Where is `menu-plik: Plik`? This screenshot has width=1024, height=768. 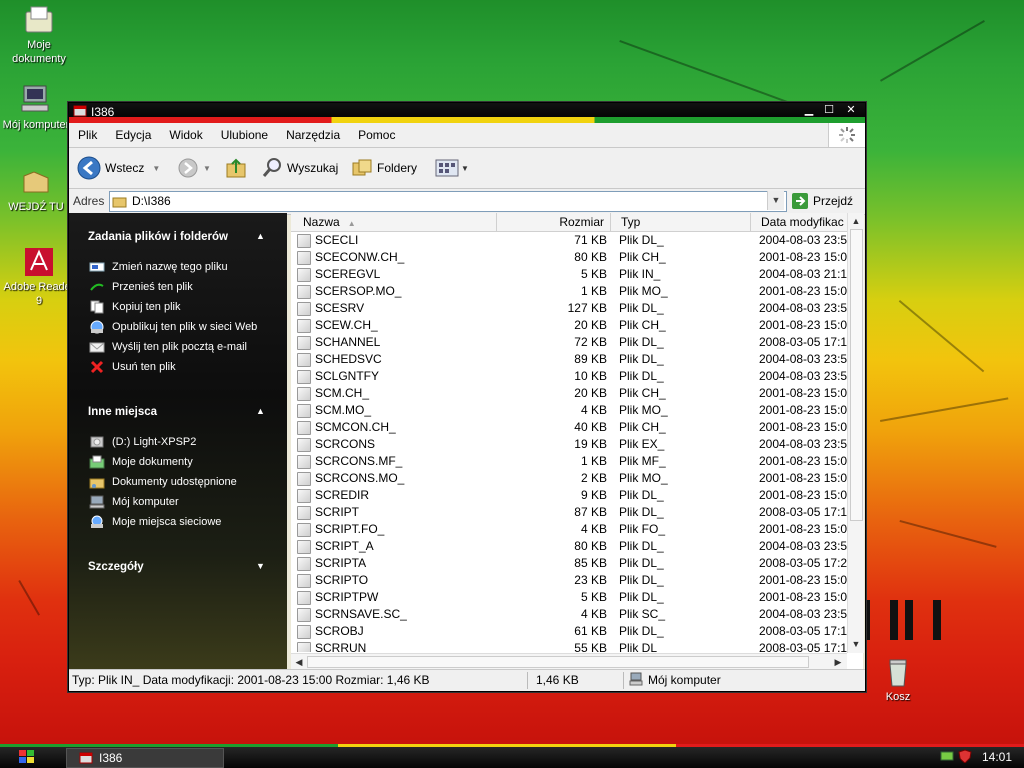 menu-plik: Plik is located at coordinates (87, 135).